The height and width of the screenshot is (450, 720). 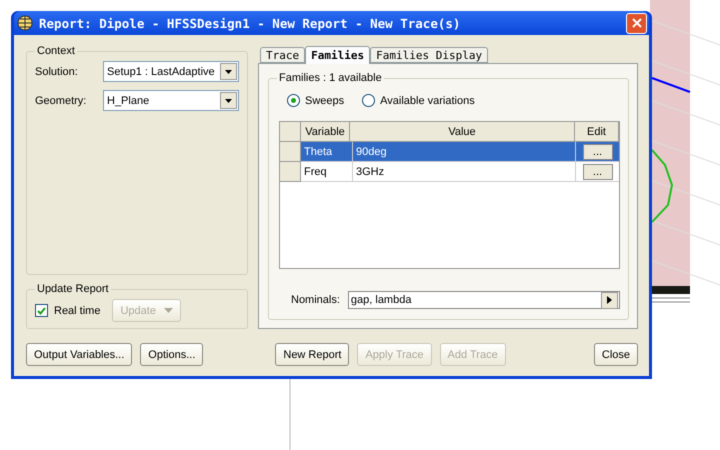 What do you see at coordinates (327, 172) in the screenshot?
I see `table-cell: Freq` at bounding box center [327, 172].